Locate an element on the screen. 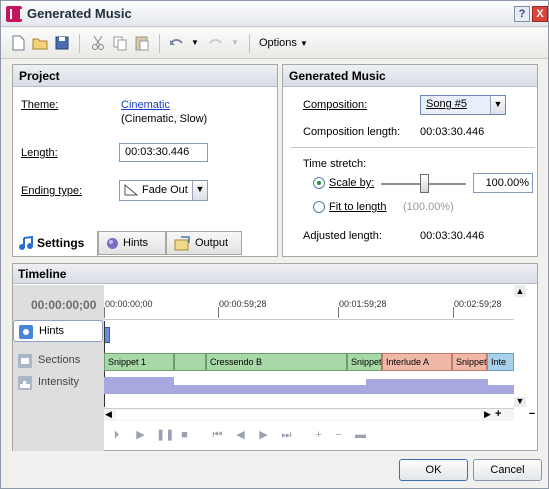 This screenshot has height=489, width=549. intensity-graph is located at coordinates (309, 383).